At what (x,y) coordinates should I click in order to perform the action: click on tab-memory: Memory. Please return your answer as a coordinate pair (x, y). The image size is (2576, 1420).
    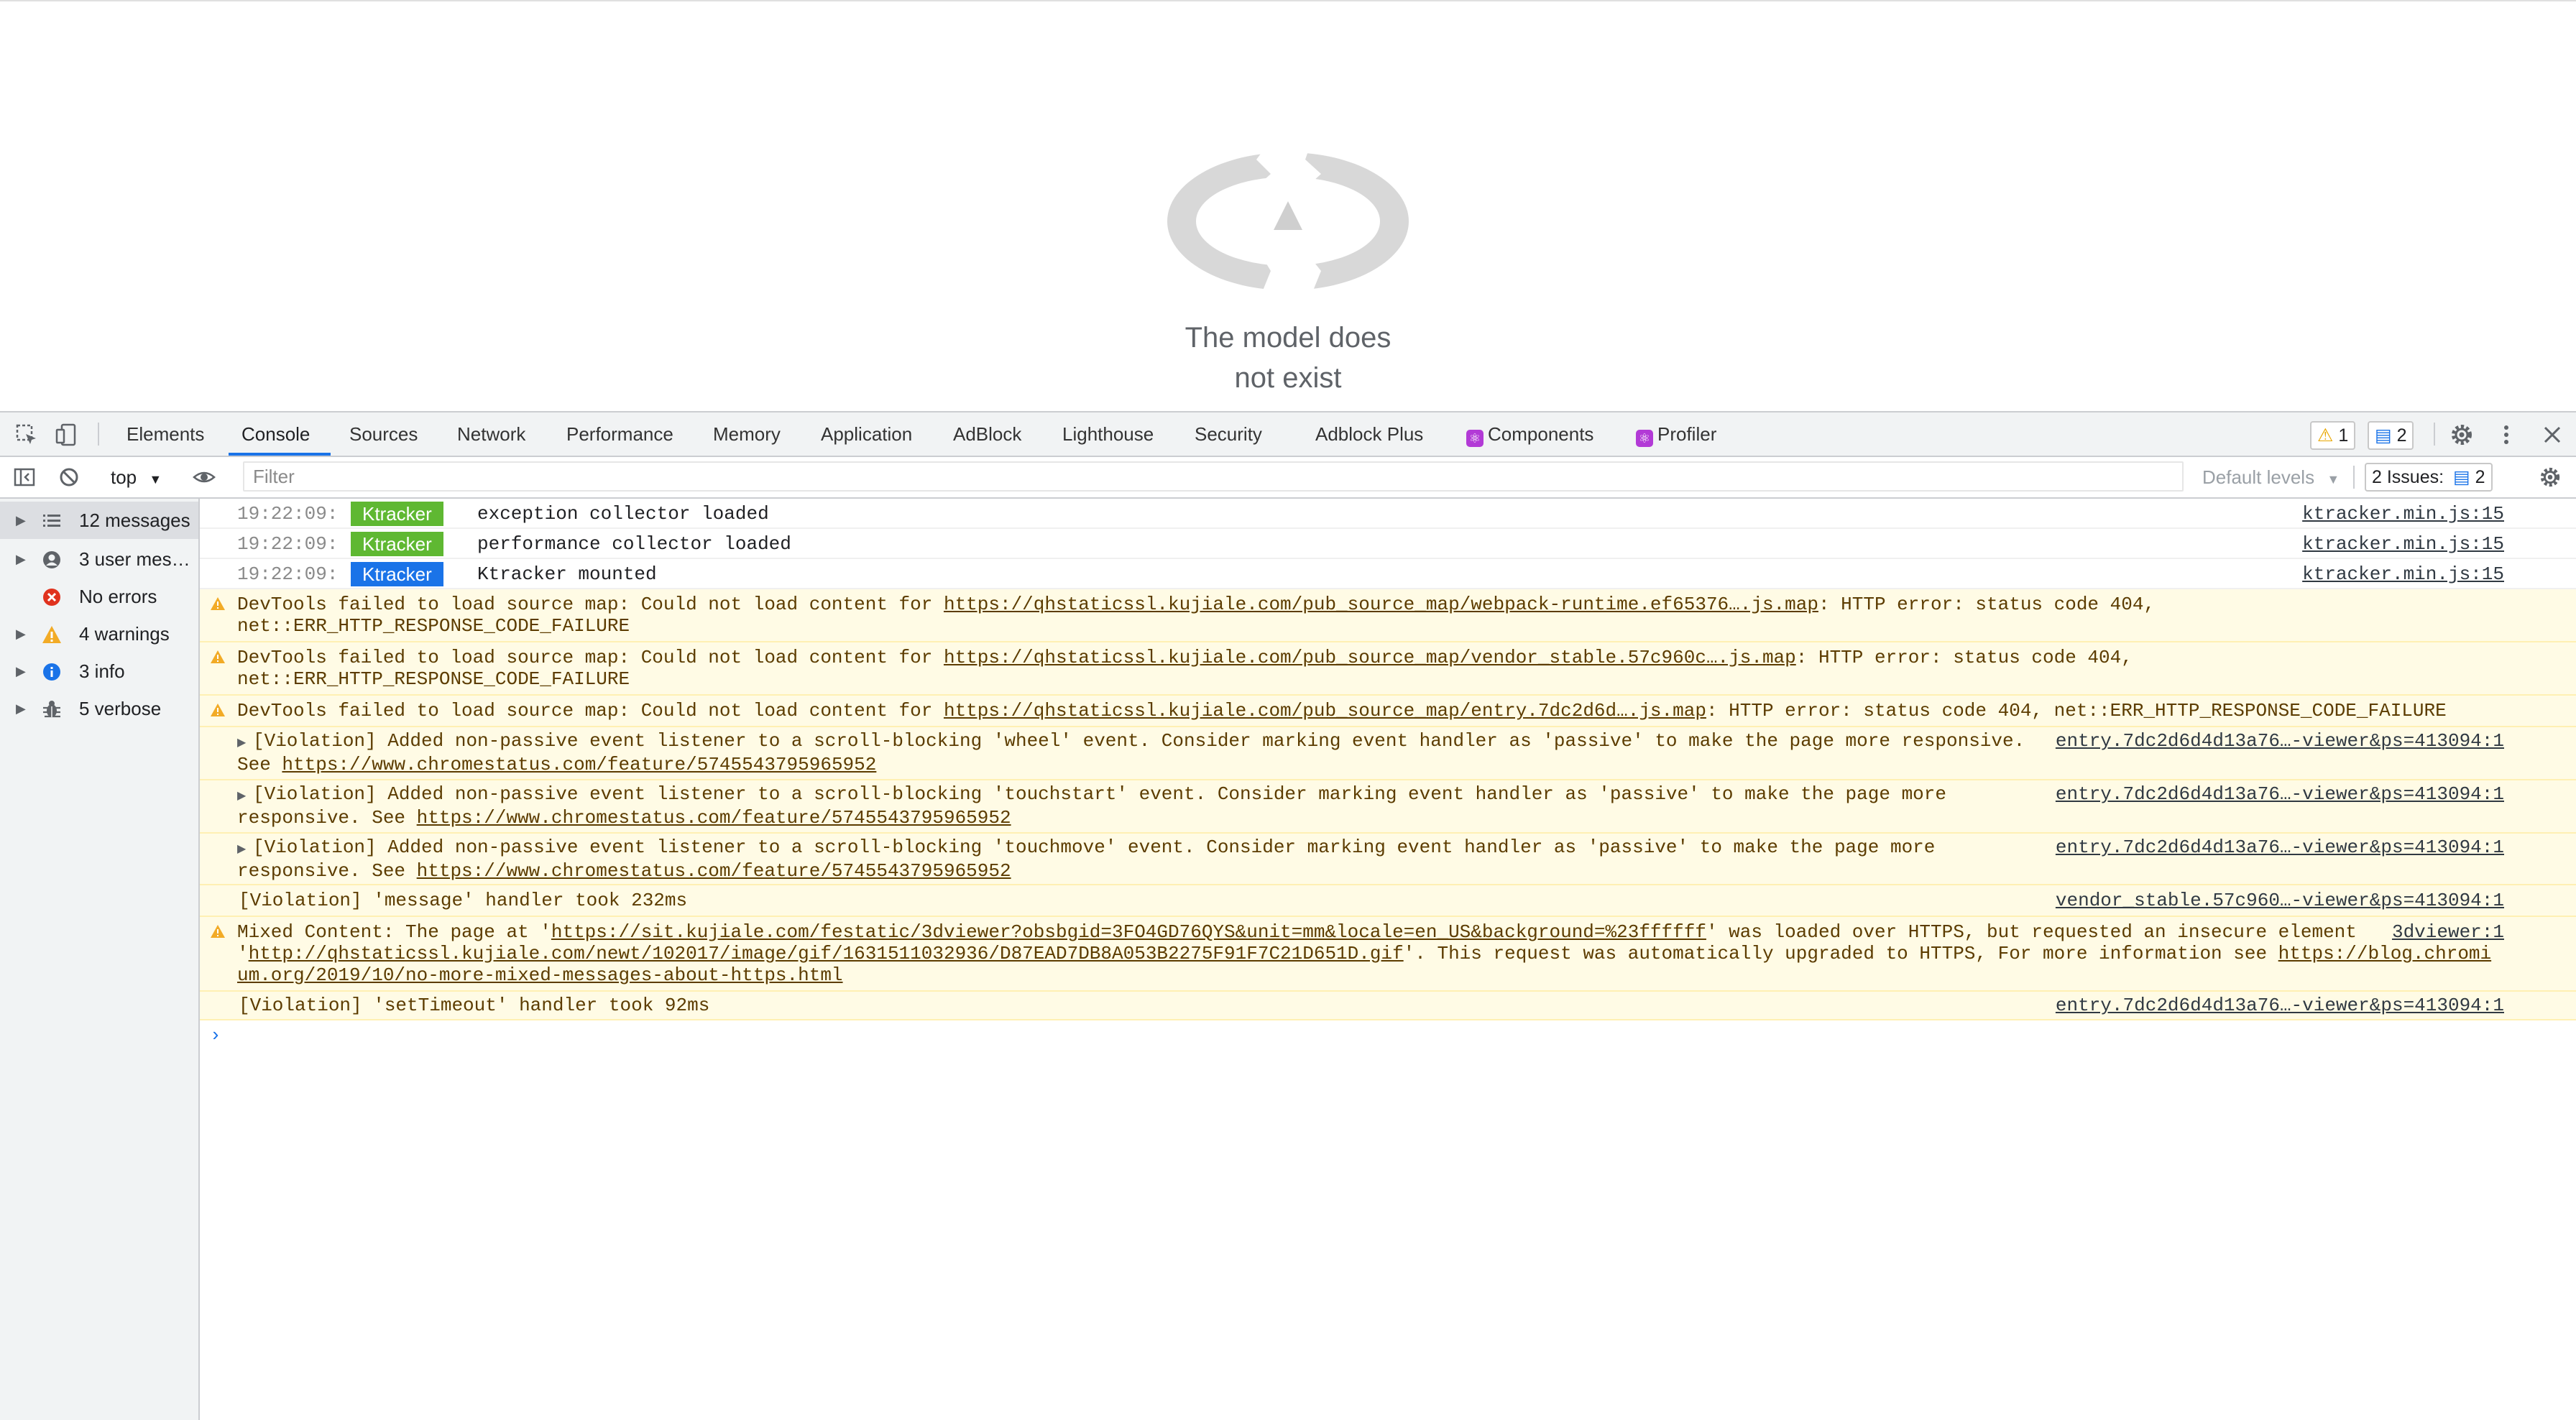
    Looking at the image, I should click on (746, 434).